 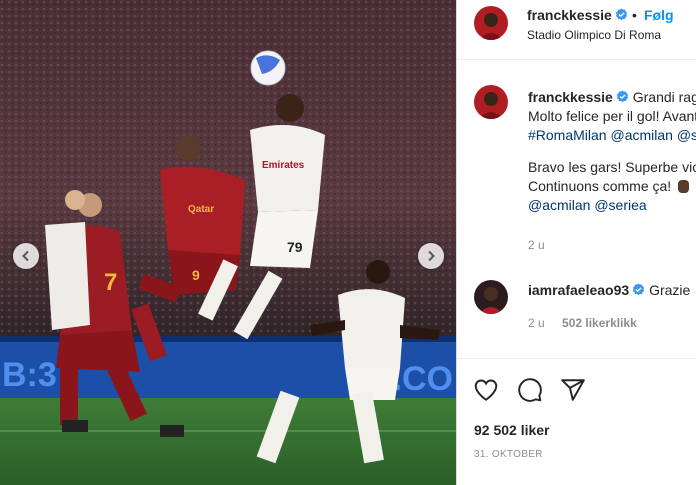 What do you see at coordinates (573, 390) in the screenshot?
I see `share-icon` at bounding box center [573, 390].